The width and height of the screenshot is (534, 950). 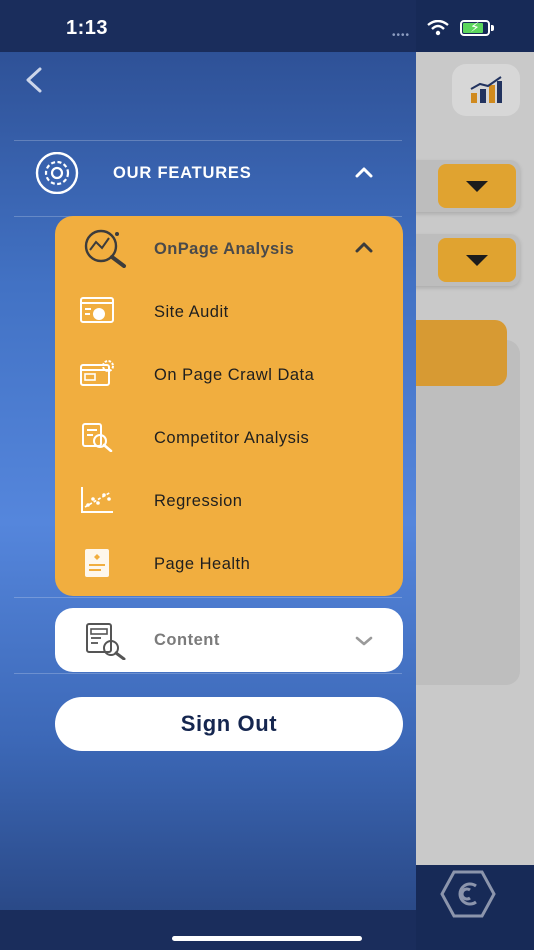 What do you see at coordinates (229, 640) in the screenshot?
I see `content-menu-item: Content` at bounding box center [229, 640].